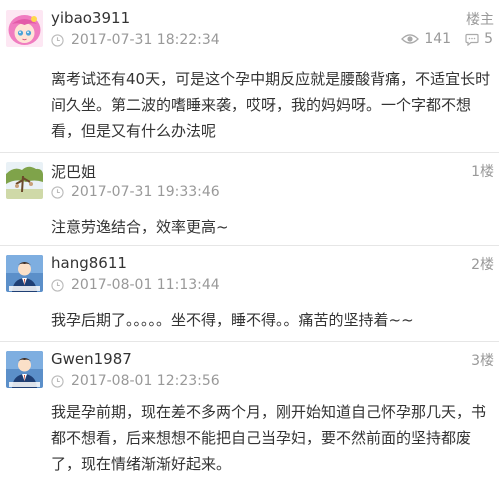 Image resolution: width=499 pixels, height=477 pixels. Describe the element at coordinates (73, 171) in the screenshot. I see `username: 泥巴姐` at that location.